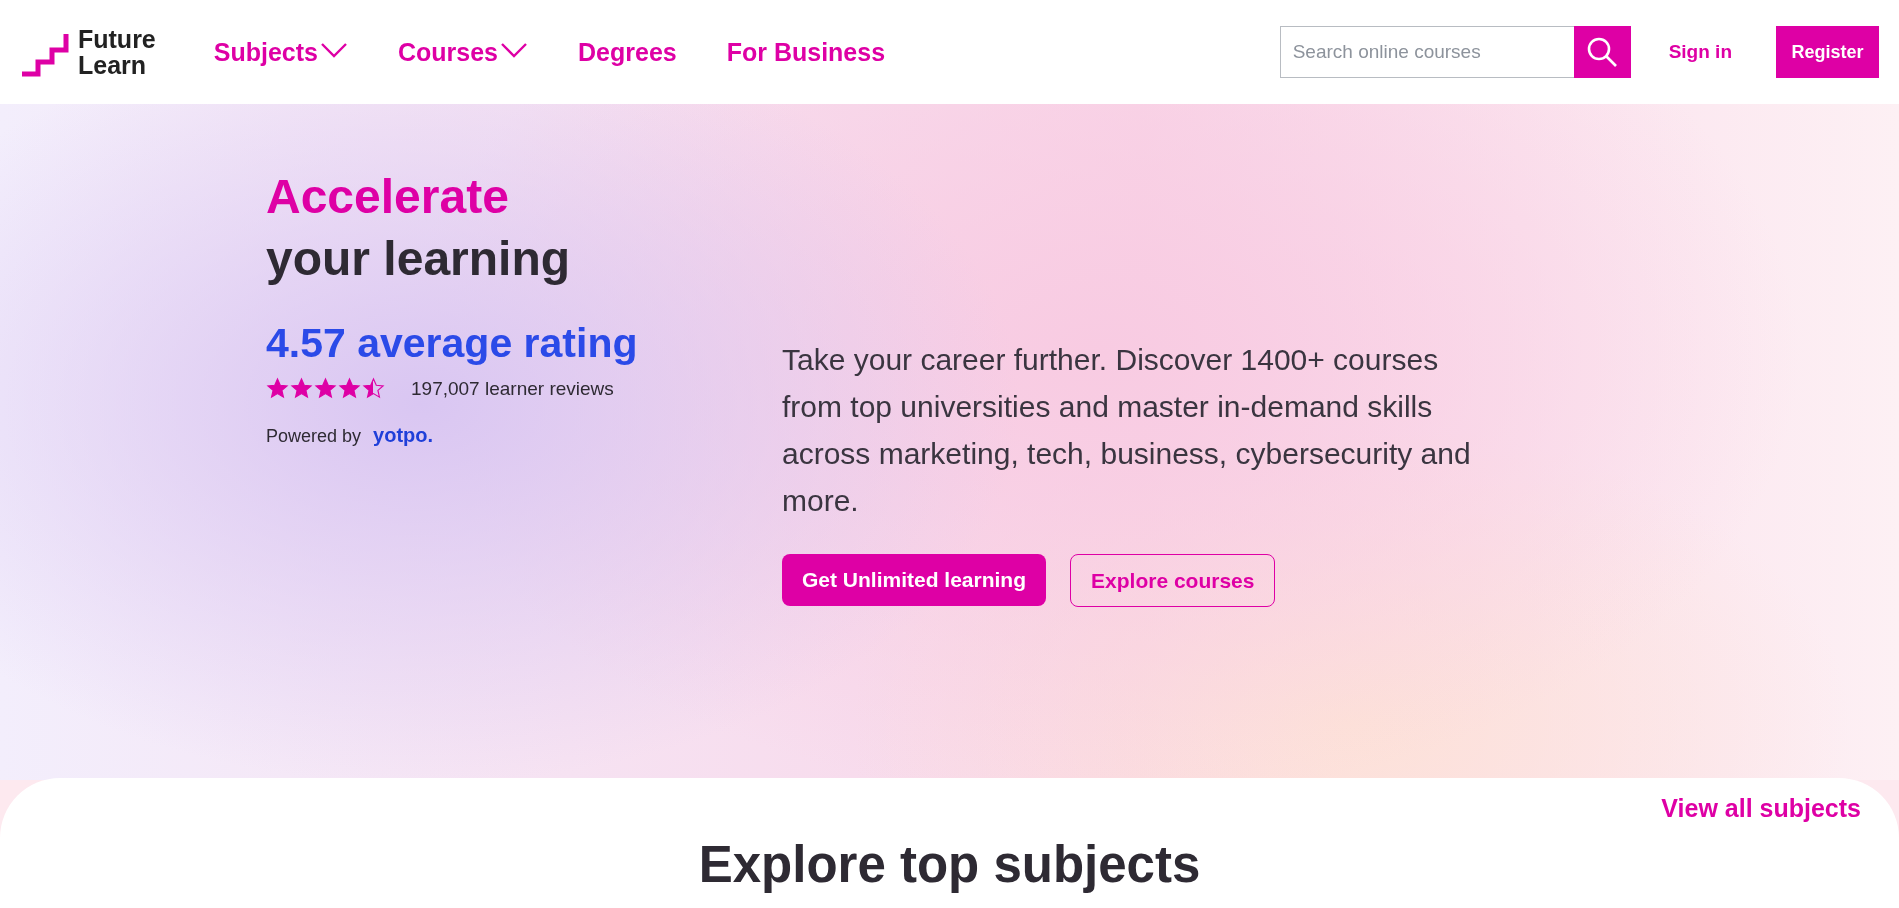  Describe the element at coordinates (314, 436) in the screenshot. I see `powered-by-label: Powered by` at that location.